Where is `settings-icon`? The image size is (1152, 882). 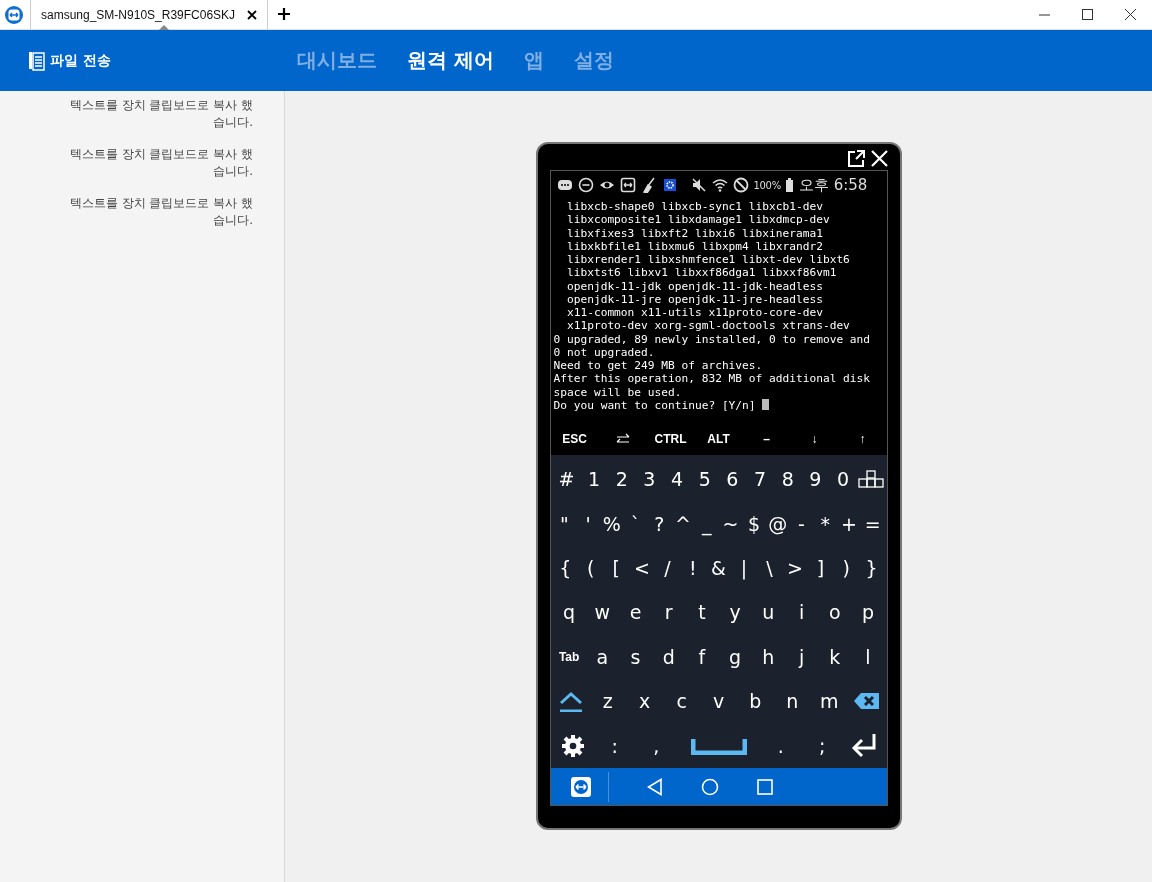
settings-icon is located at coordinates (573, 745).